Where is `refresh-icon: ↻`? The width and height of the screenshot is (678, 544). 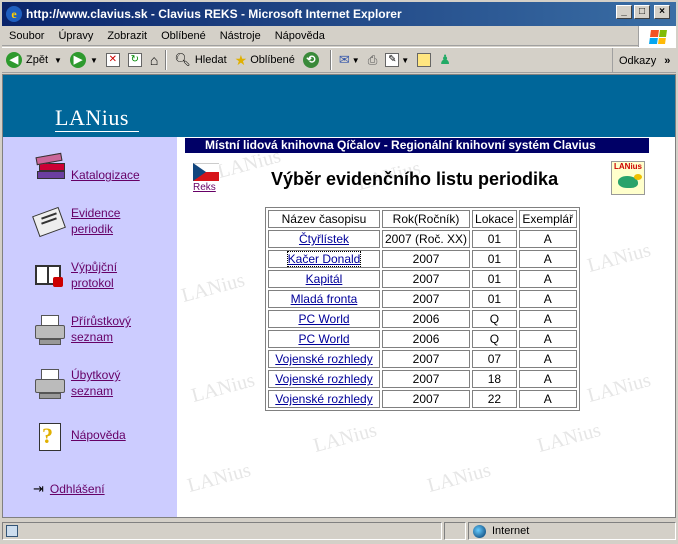
refresh-icon: ↻ is located at coordinates (134, 60).